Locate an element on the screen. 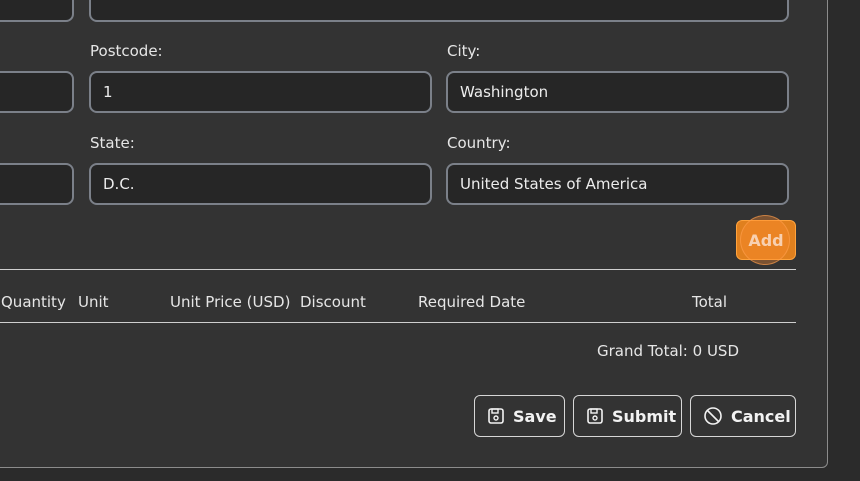  cancel-icon is located at coordinates (713, 416).